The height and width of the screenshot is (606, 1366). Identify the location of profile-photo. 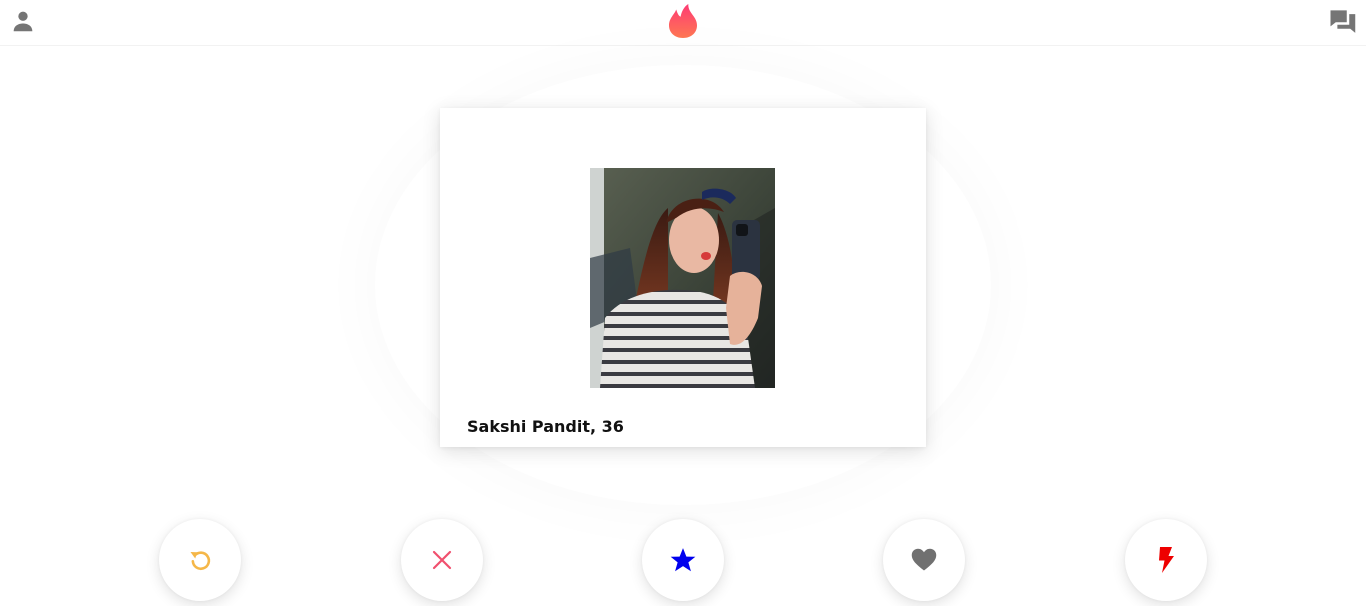
(682, 278).